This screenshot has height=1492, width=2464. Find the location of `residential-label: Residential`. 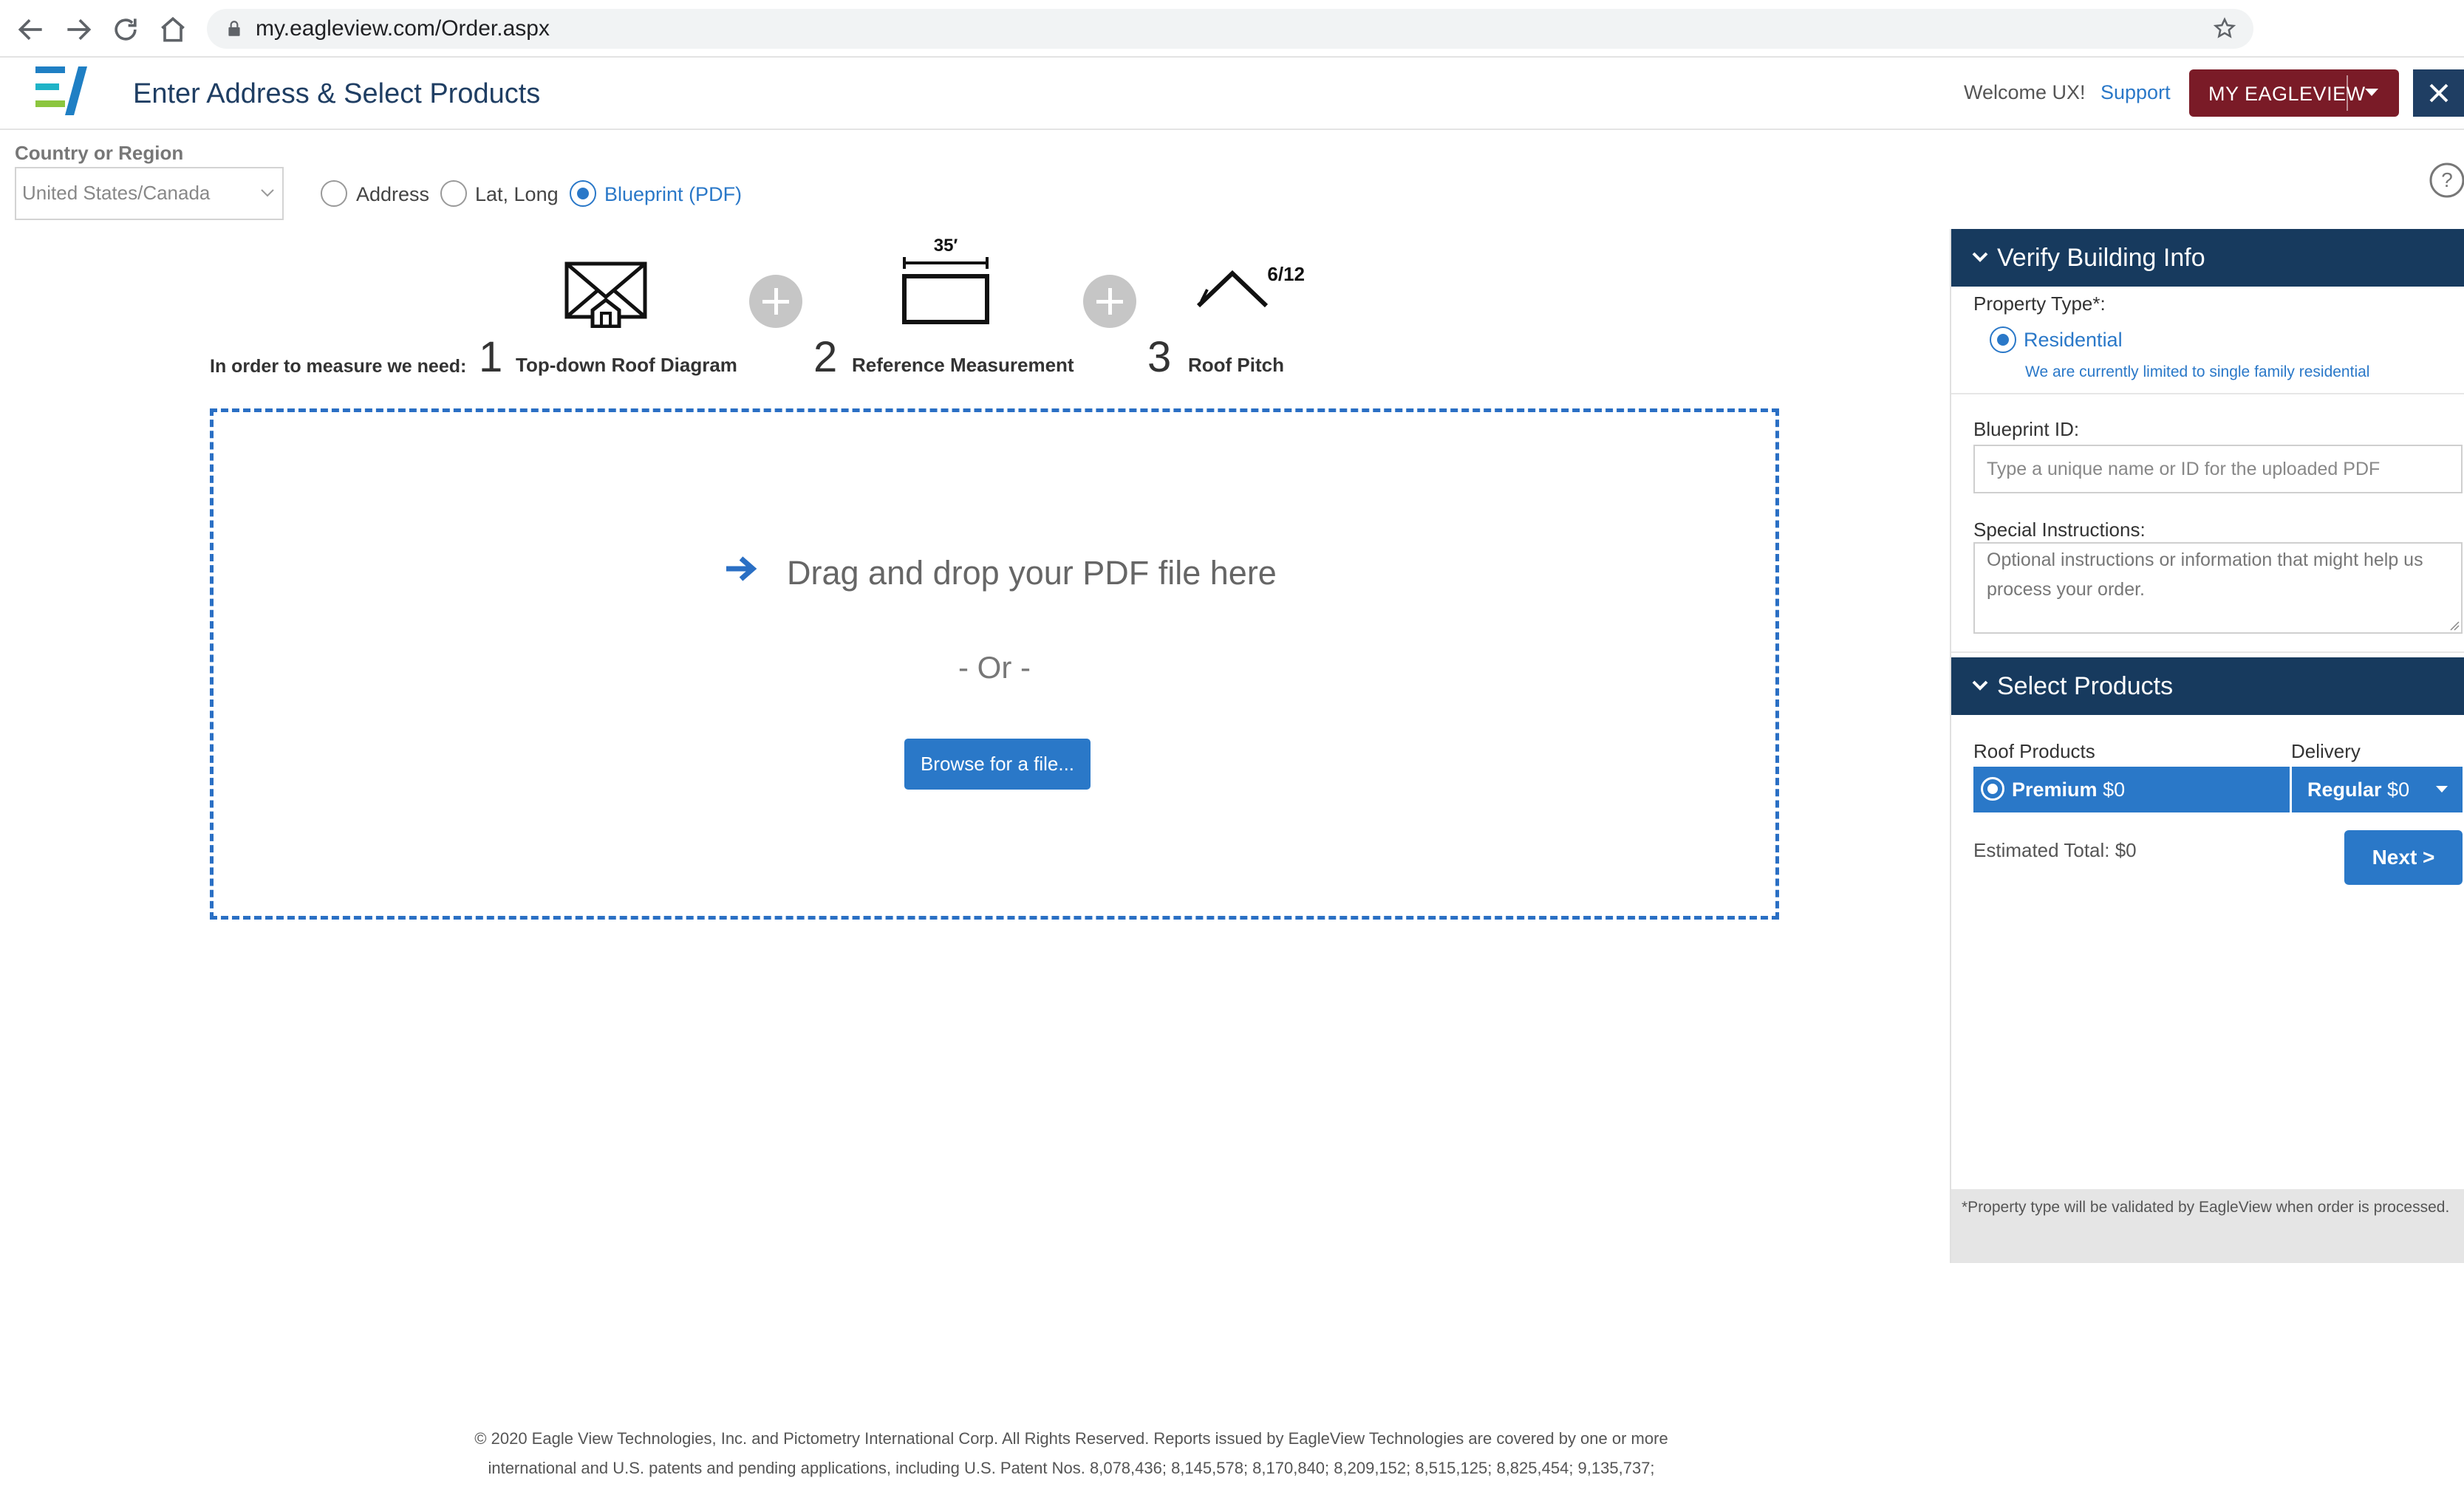

residential-label: Residential is located at coordinates (2074, 340).